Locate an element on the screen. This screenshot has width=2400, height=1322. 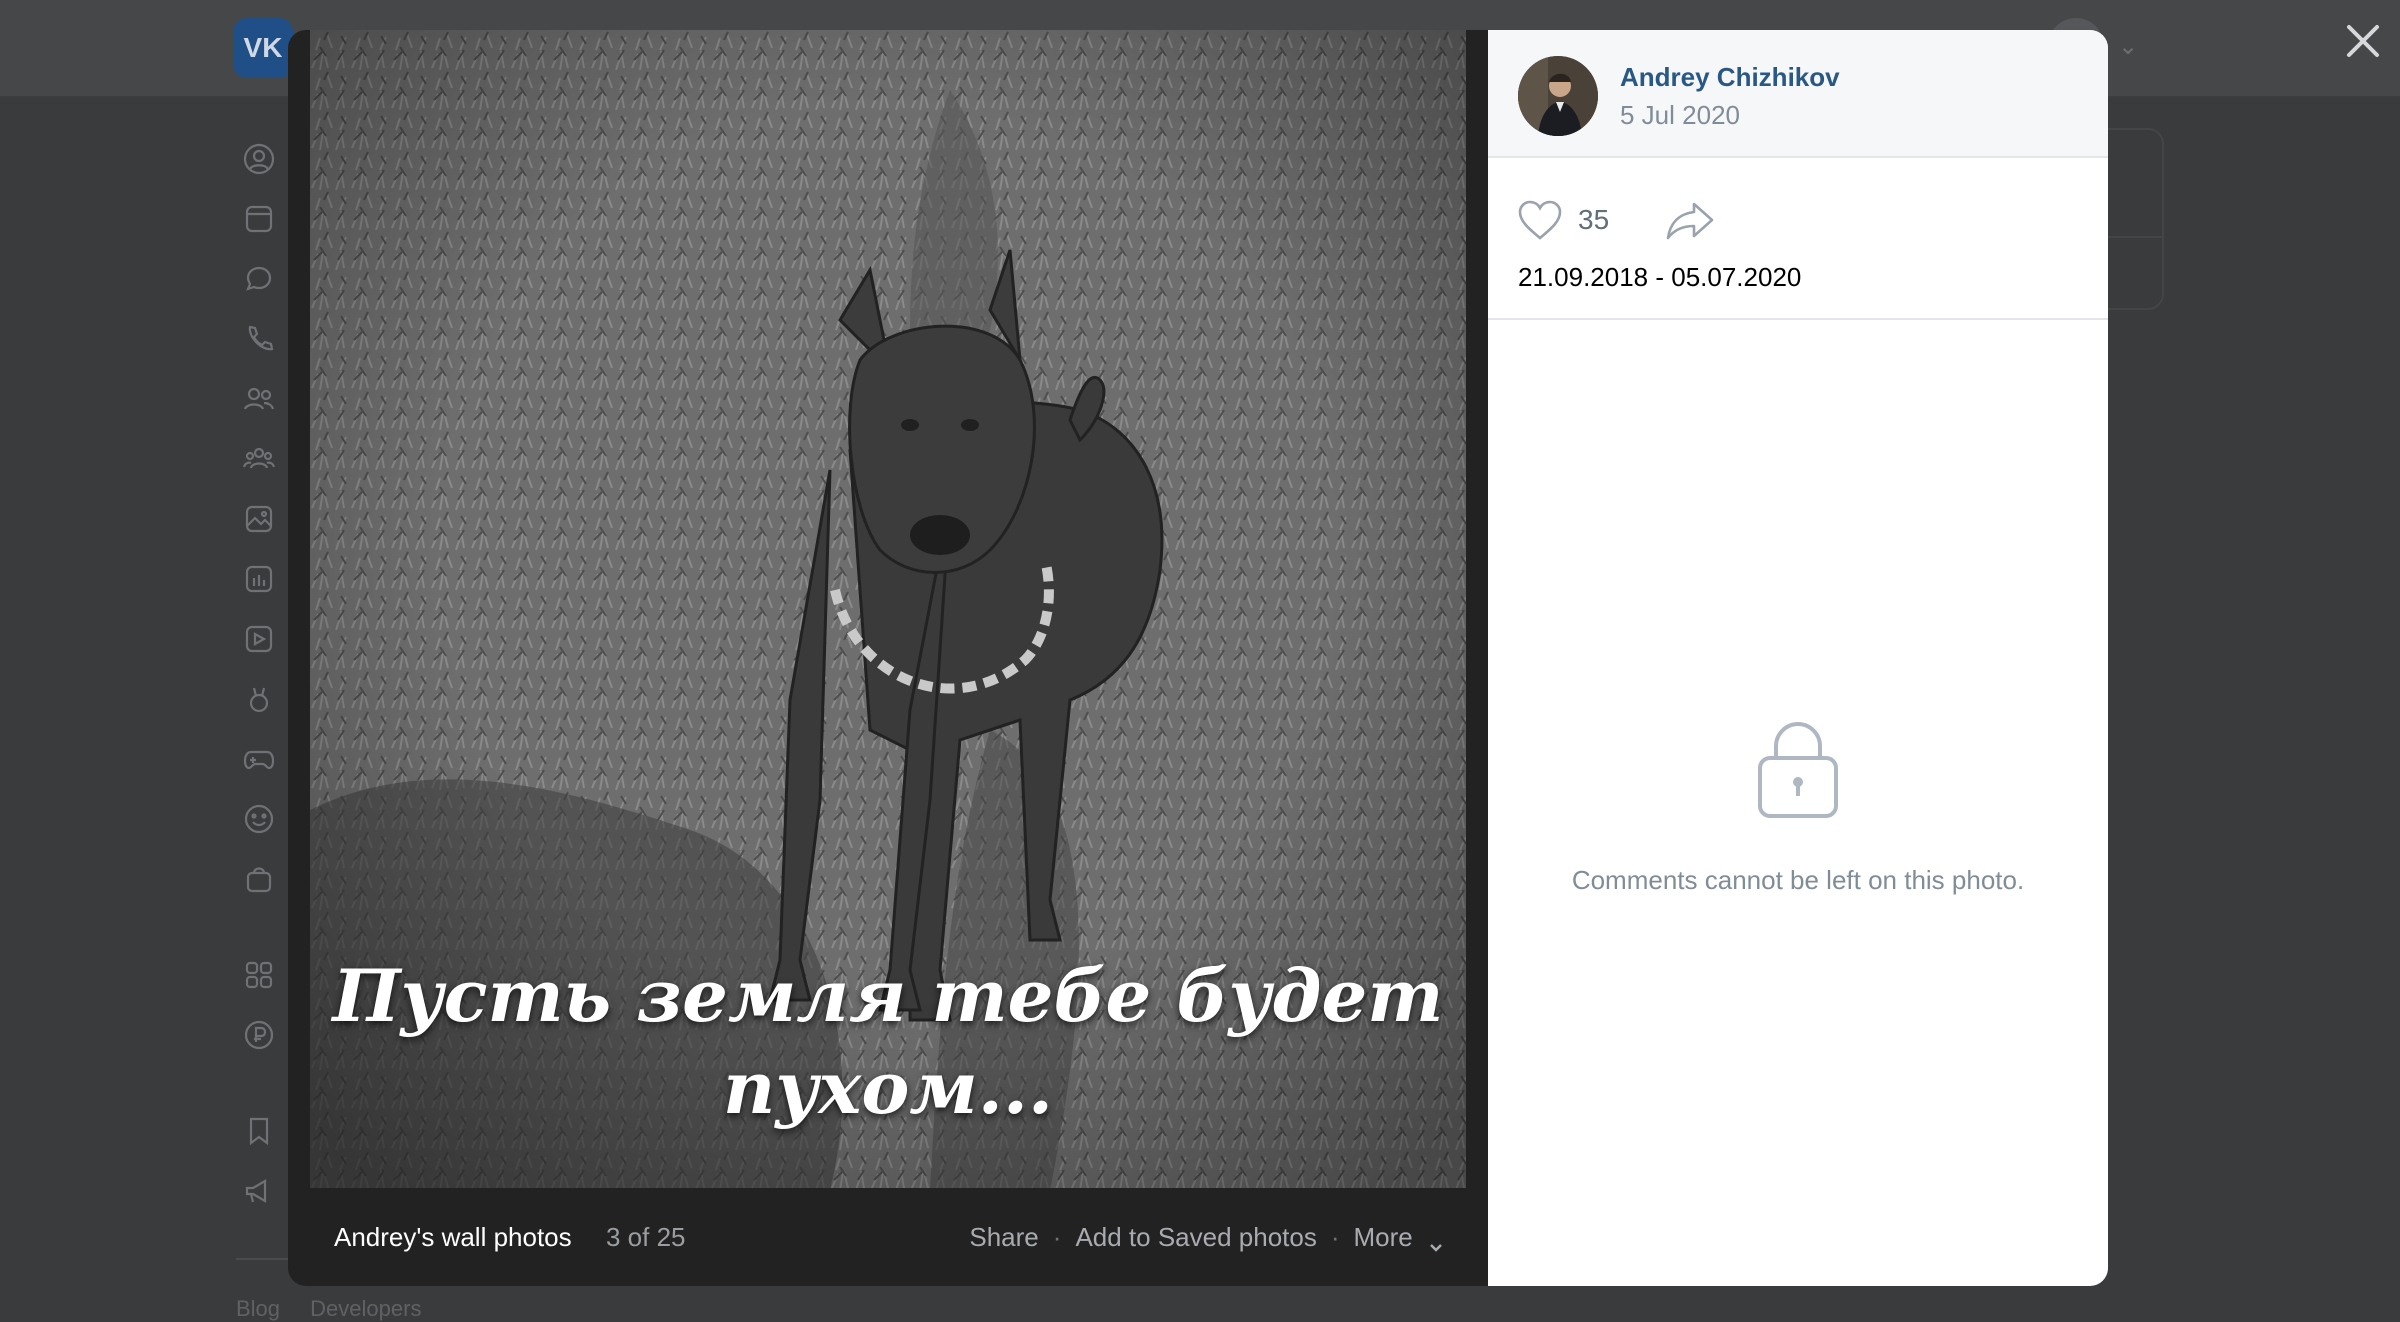
bookmarks-icon is located at coordinates (259, 1131).